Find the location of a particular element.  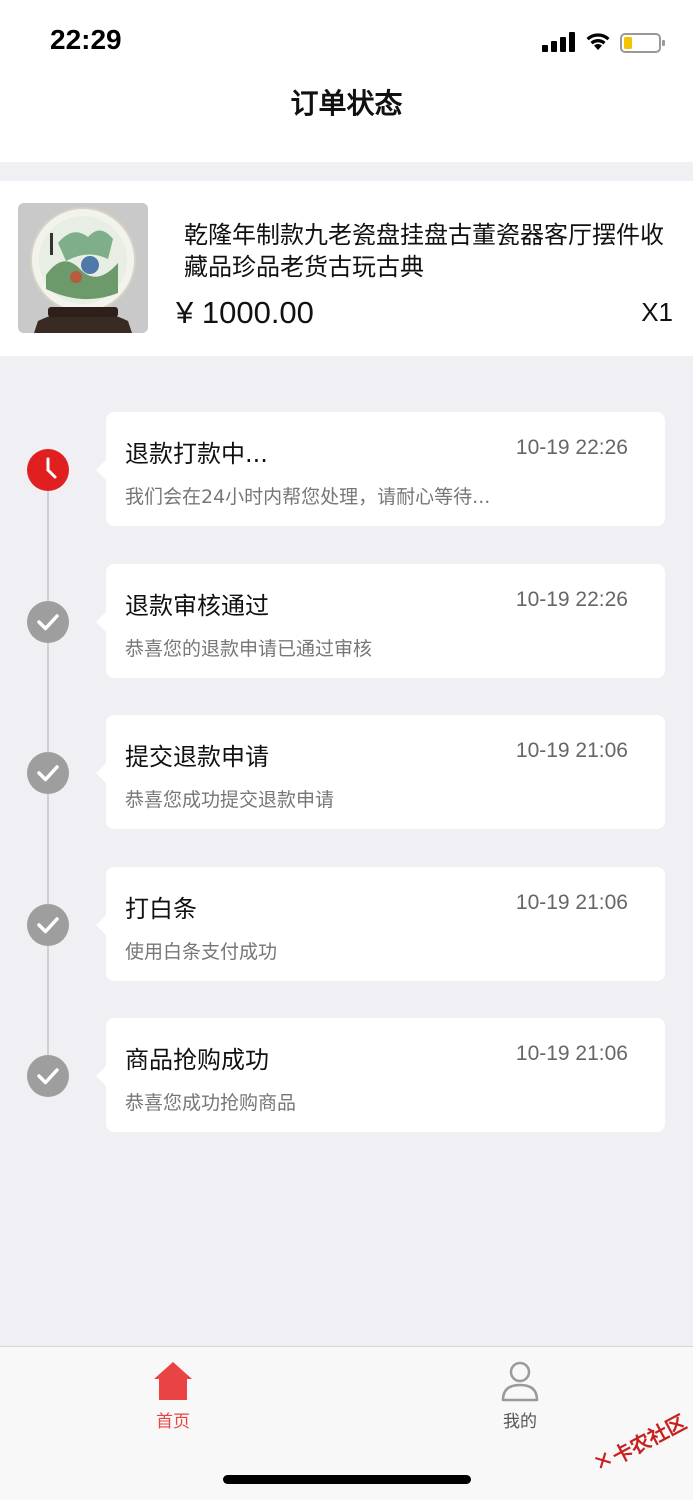

tab-mine: 我的 is located at coordinates (520, 1399).